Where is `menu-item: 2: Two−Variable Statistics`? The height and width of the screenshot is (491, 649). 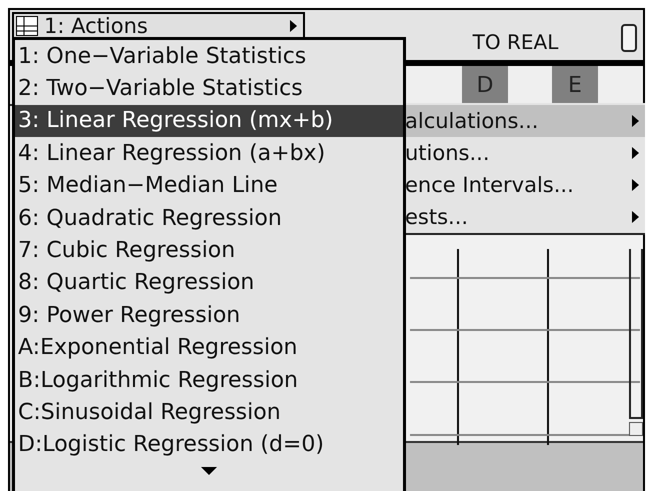
menu-item: 2: Two−Variable Statistics is located at coordinates (209, 88).